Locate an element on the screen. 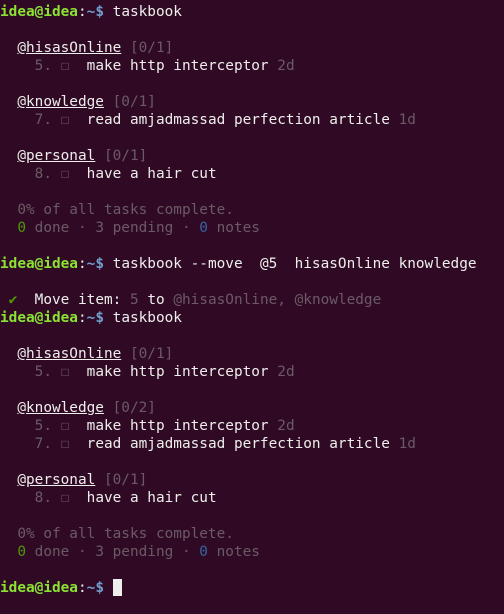 This screenshot has height=614, width=504. move-label: Move item: is located at coordinates (78, 300).